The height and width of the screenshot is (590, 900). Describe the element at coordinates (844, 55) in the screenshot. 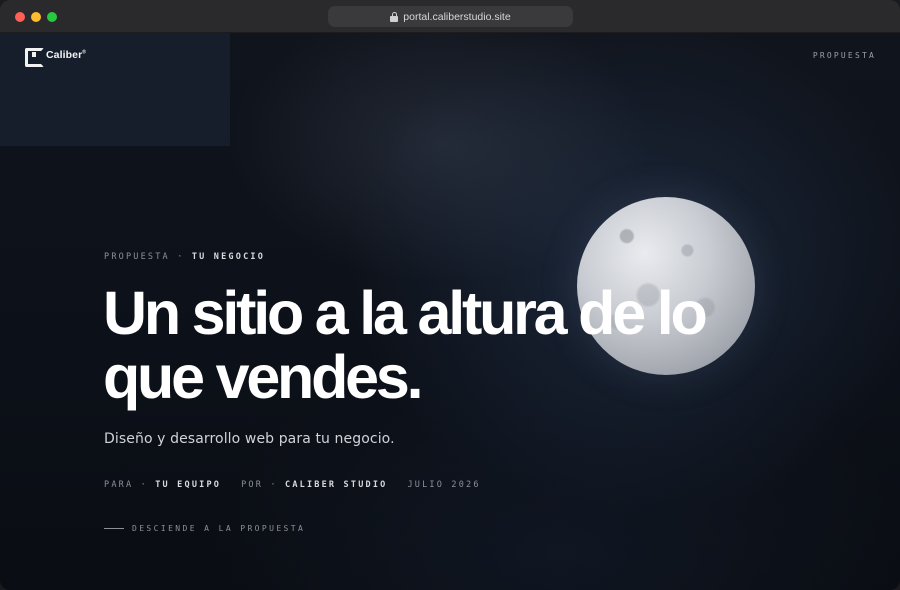

I see `nav-link-propuesta: PROPUESTA` at that location.